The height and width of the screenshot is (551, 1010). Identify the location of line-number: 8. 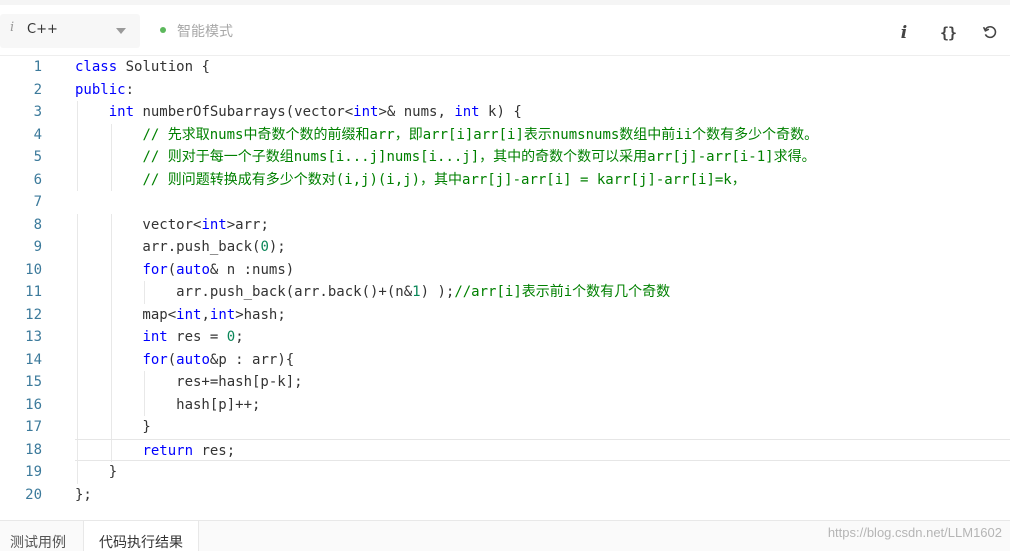
(37, 224).